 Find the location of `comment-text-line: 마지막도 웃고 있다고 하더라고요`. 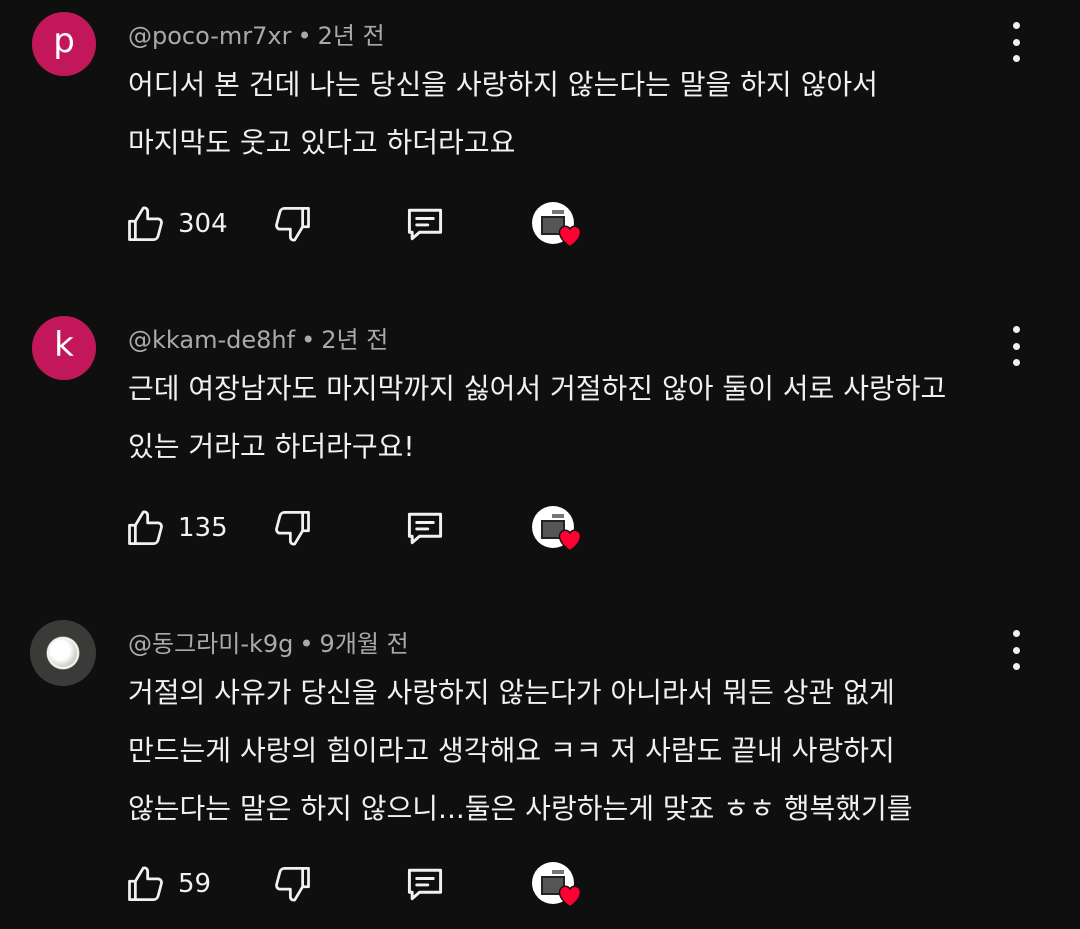

comment-text-line: 마지막도 웃고 있다고 하더라고요 is located at coordinates (322, 142).